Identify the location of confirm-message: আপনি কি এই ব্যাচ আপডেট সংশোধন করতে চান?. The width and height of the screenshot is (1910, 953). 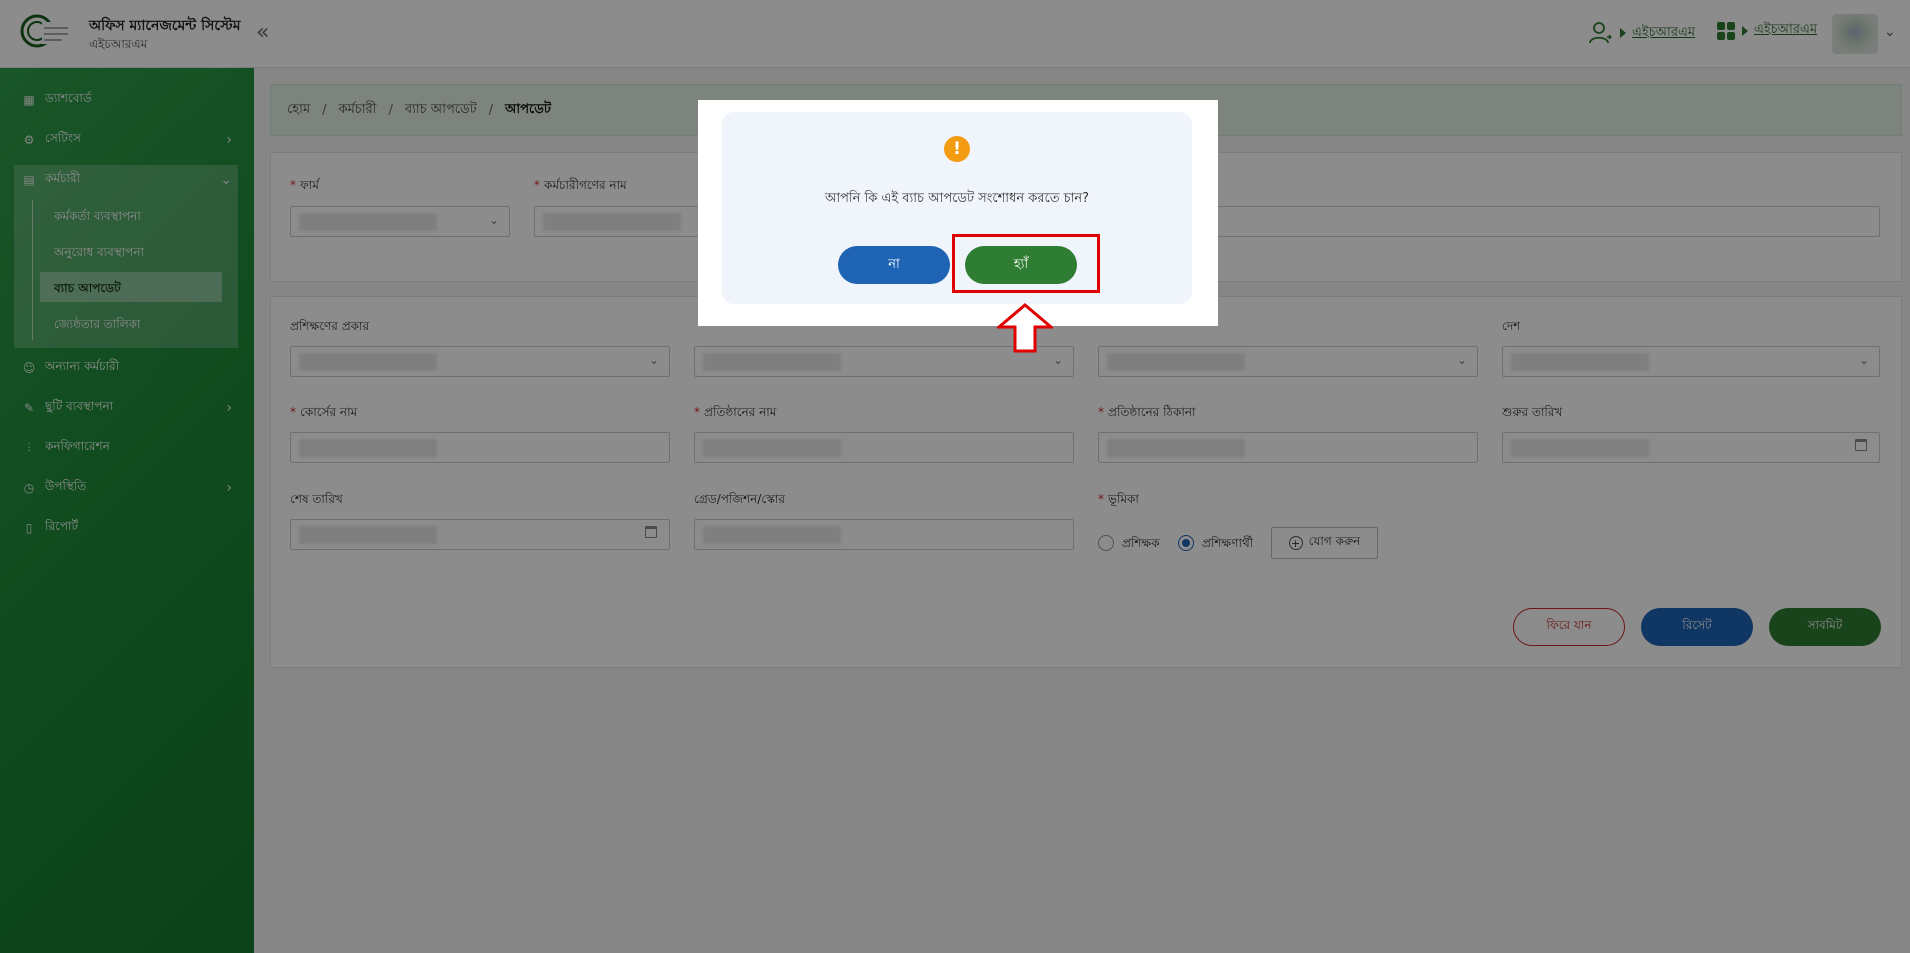
(957, 198).